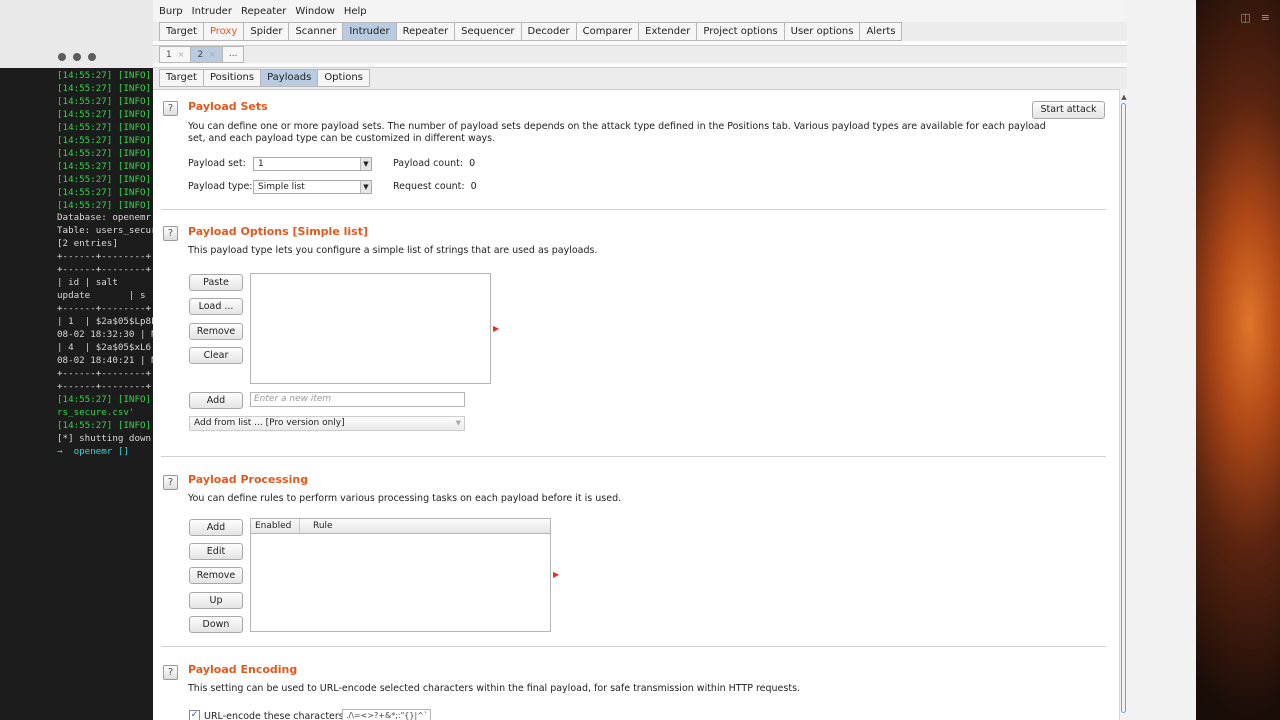  Describe the element at coordinates (212, 11) in the screenshot. I see `menu-intruder: Intruder` at that location.